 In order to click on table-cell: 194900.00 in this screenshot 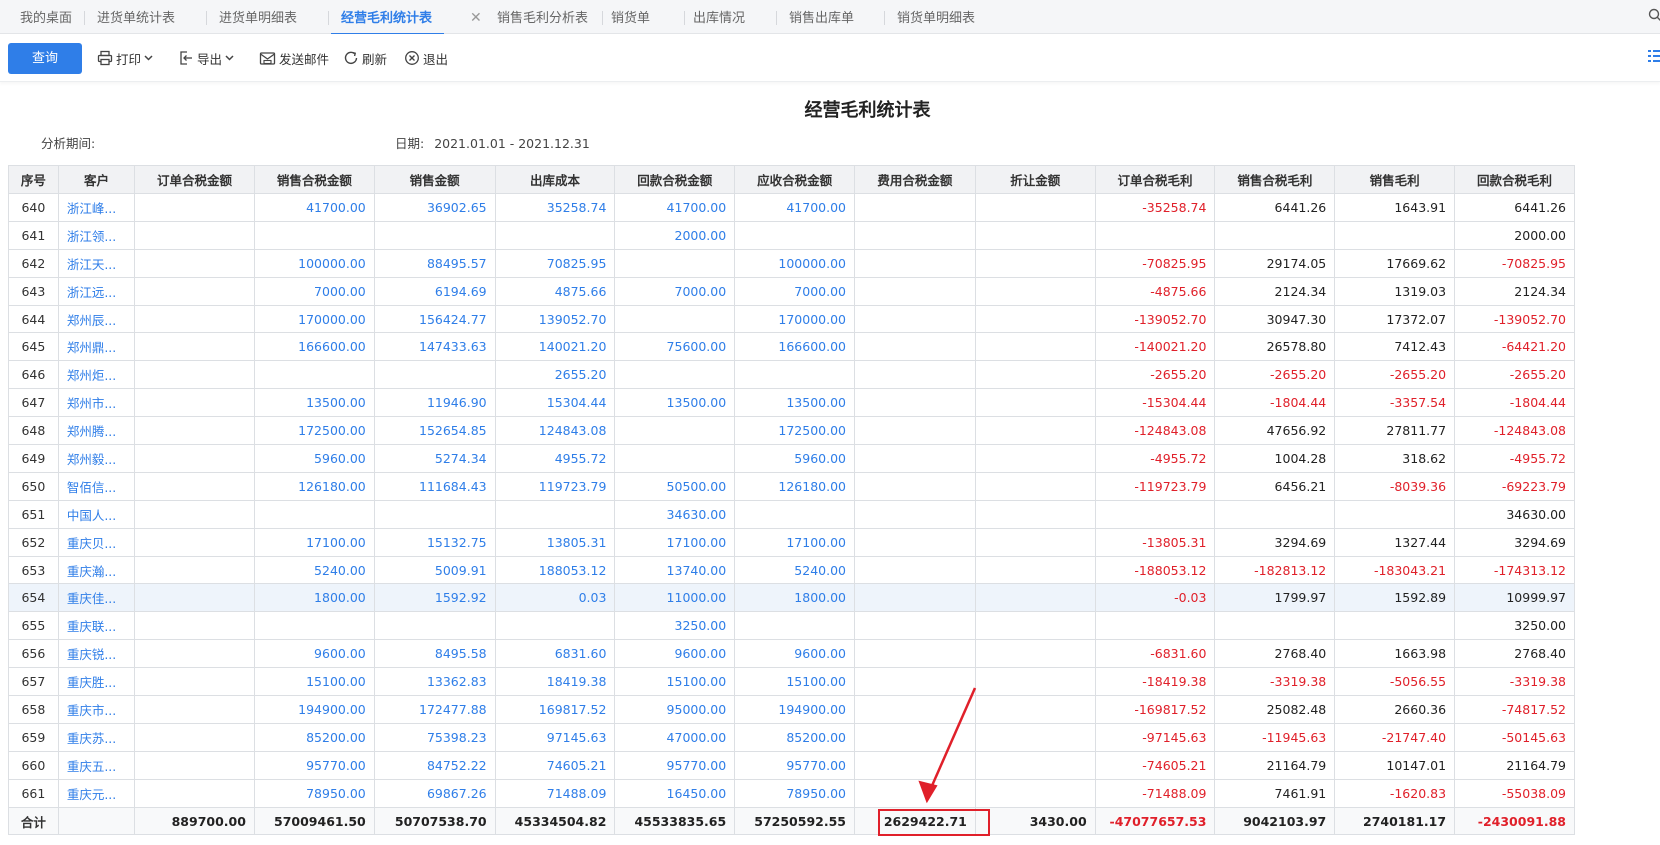, I will do `click(314, 709)`.